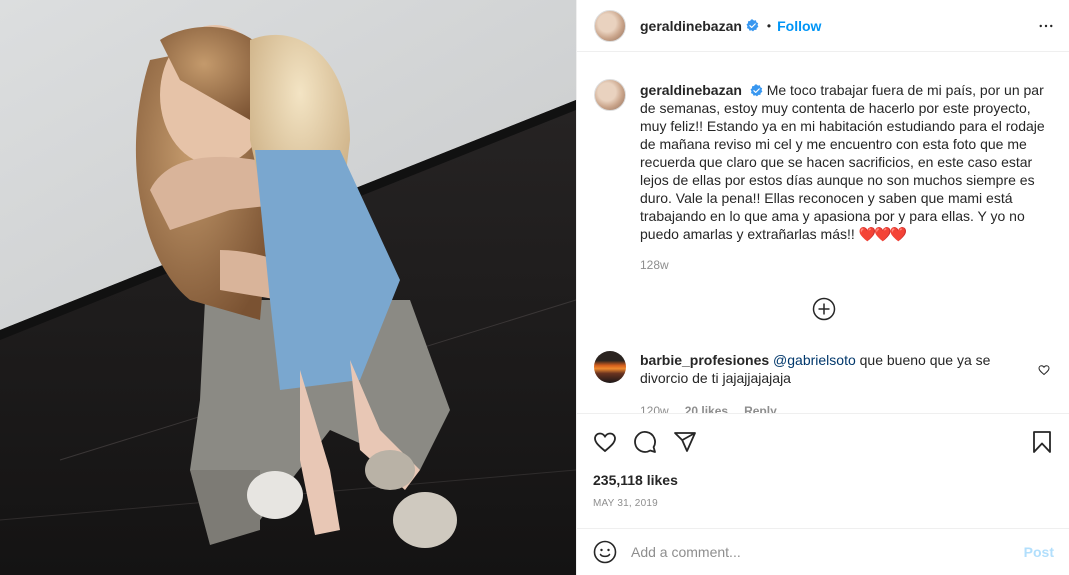  What do you see at coordinates (704, 360) in the screenshot?
I see `commenter-username: barbie_profesiones` at bounding box center [704, 360].